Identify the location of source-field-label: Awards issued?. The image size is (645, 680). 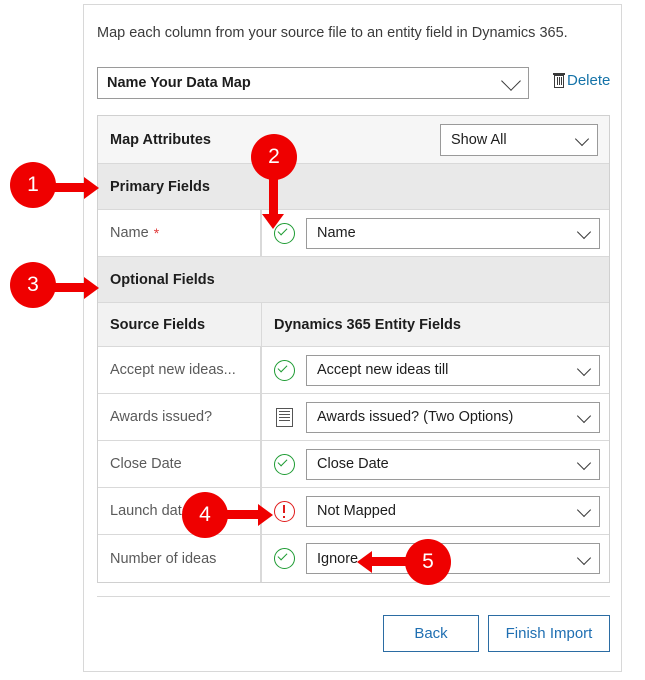
(179, 417).